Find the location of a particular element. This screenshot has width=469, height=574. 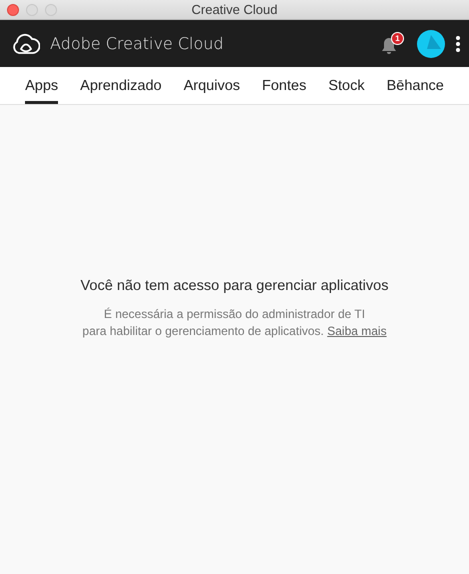

avatar-icon is located at coordinates (431, 44).